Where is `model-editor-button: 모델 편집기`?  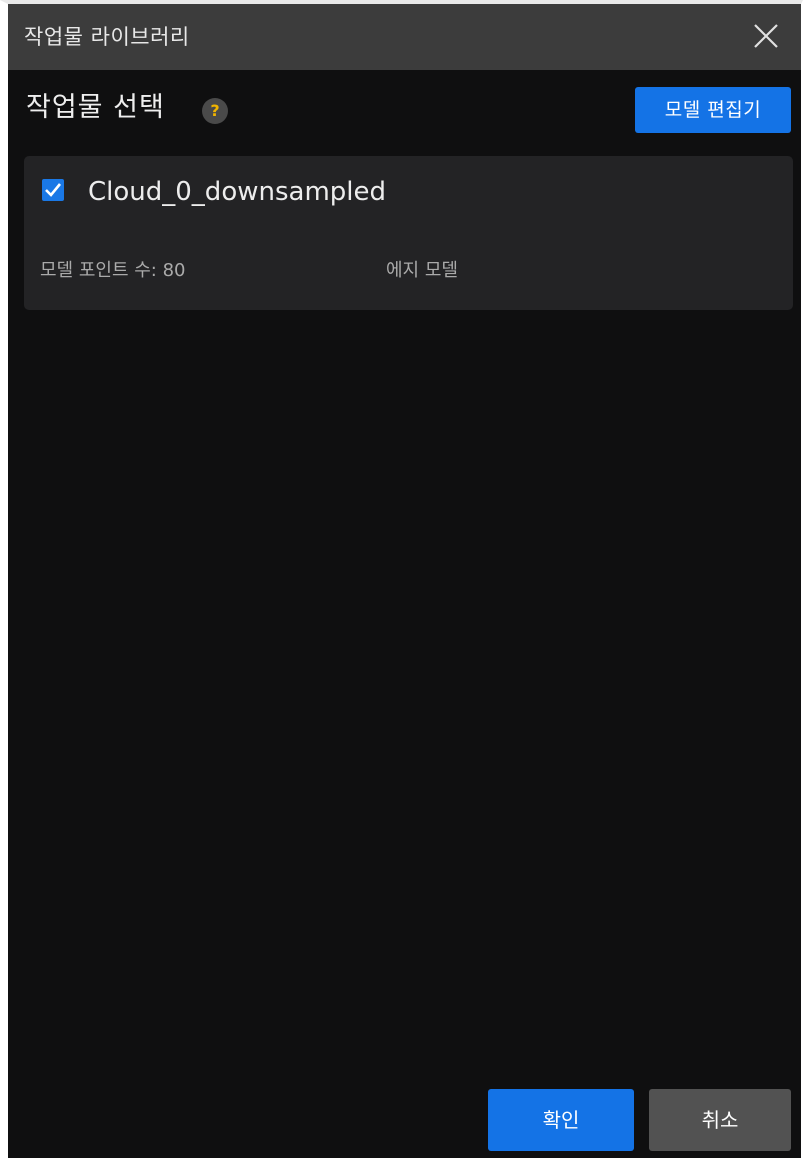 model-editor-button: 모델 편집기 is located at coordinates (713, 110).